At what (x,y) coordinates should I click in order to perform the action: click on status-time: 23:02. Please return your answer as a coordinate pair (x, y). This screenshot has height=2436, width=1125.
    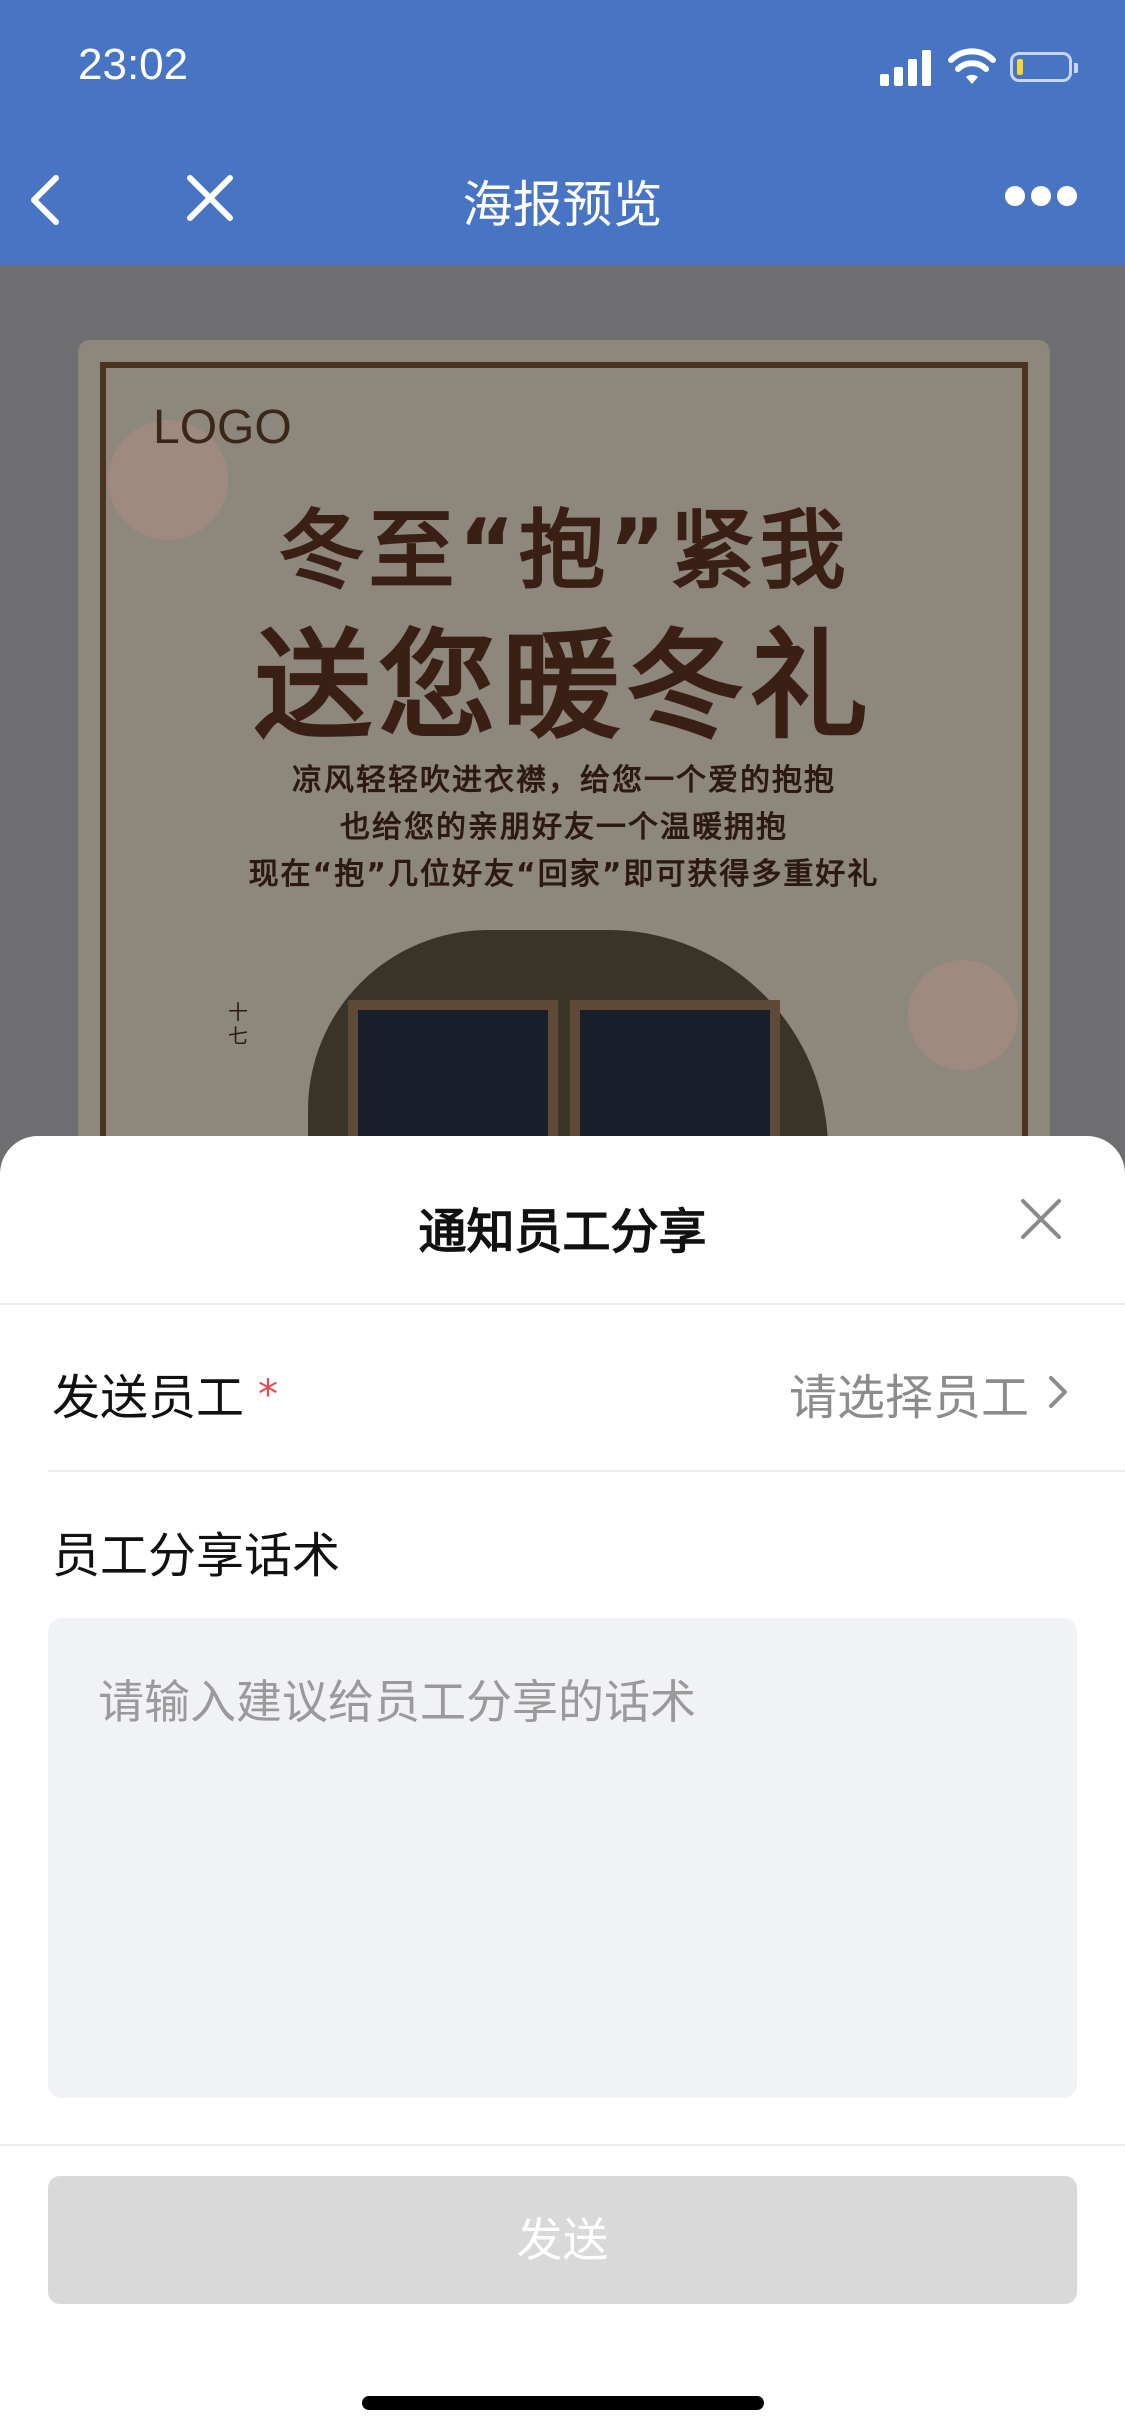
    Looking at the image, I should click on (133, 64).